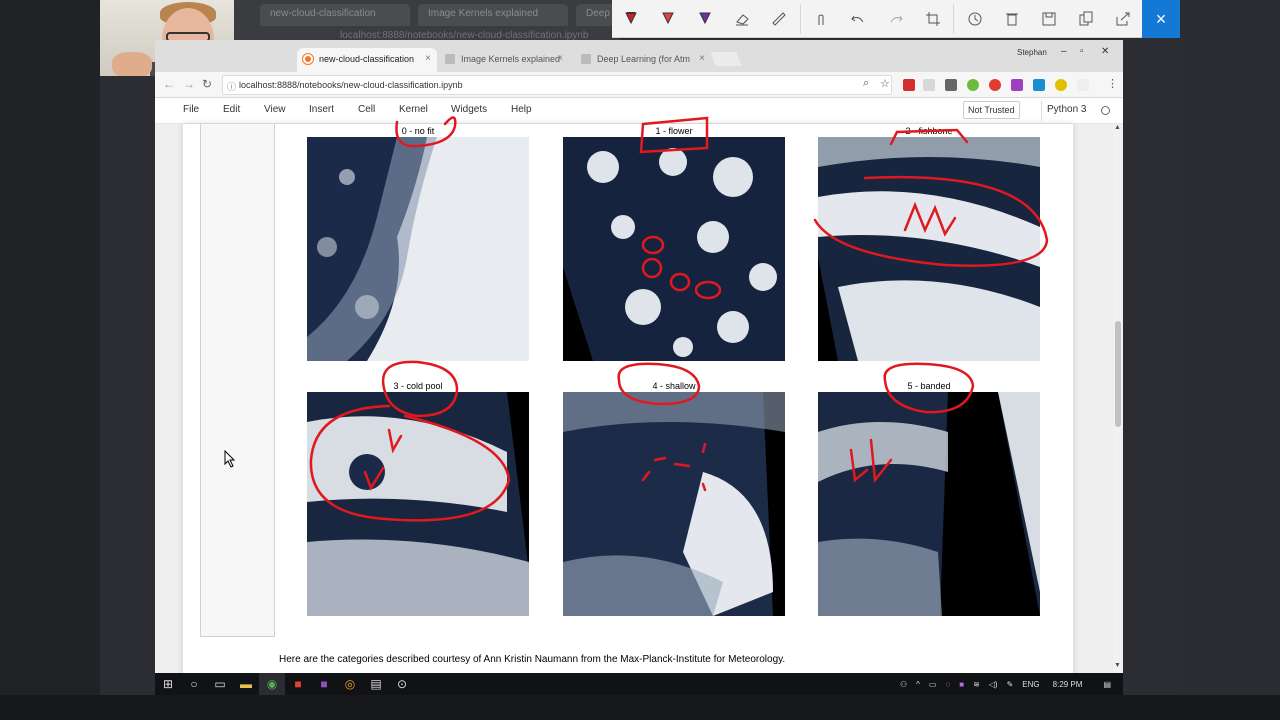 This screenshot has width=1280, height=720. I want to click on onenote-tray-icon: ■, so click(961, 684).